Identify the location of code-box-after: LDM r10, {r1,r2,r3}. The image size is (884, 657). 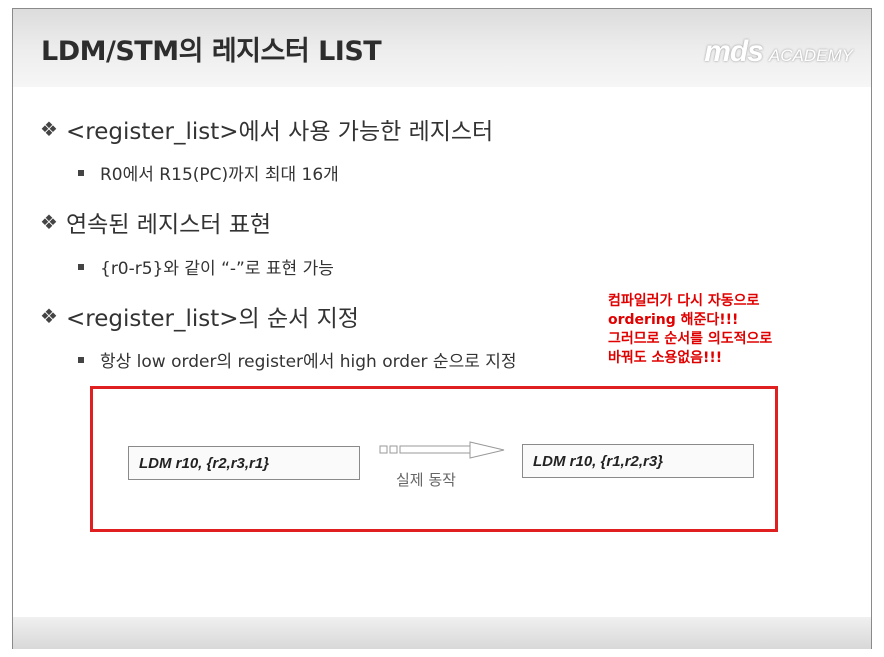
(638, 461).